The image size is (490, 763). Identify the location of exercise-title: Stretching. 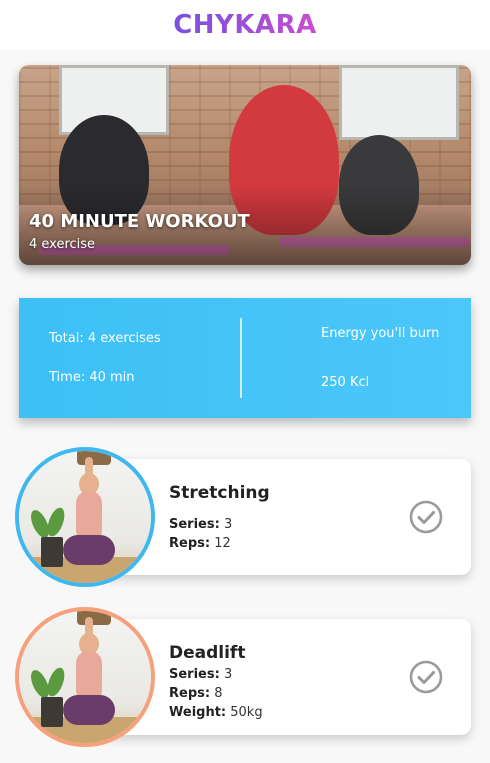
(219, 493).